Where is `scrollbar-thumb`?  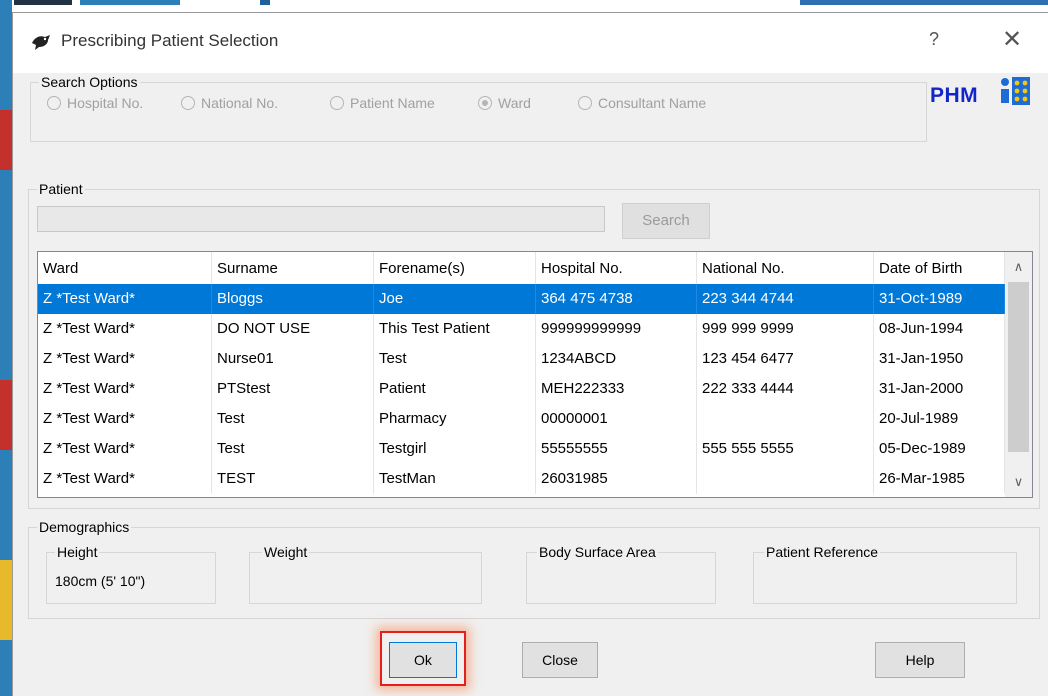
scrollbar-thumb is located at coordinates (1018, 367).